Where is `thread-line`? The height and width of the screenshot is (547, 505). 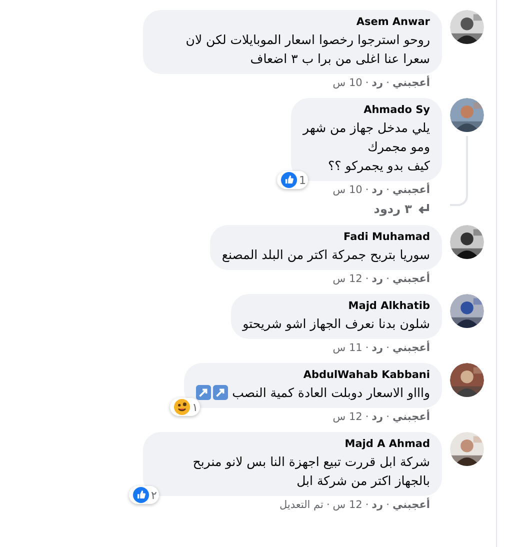
thread-line is located at coordinates (459, 171).